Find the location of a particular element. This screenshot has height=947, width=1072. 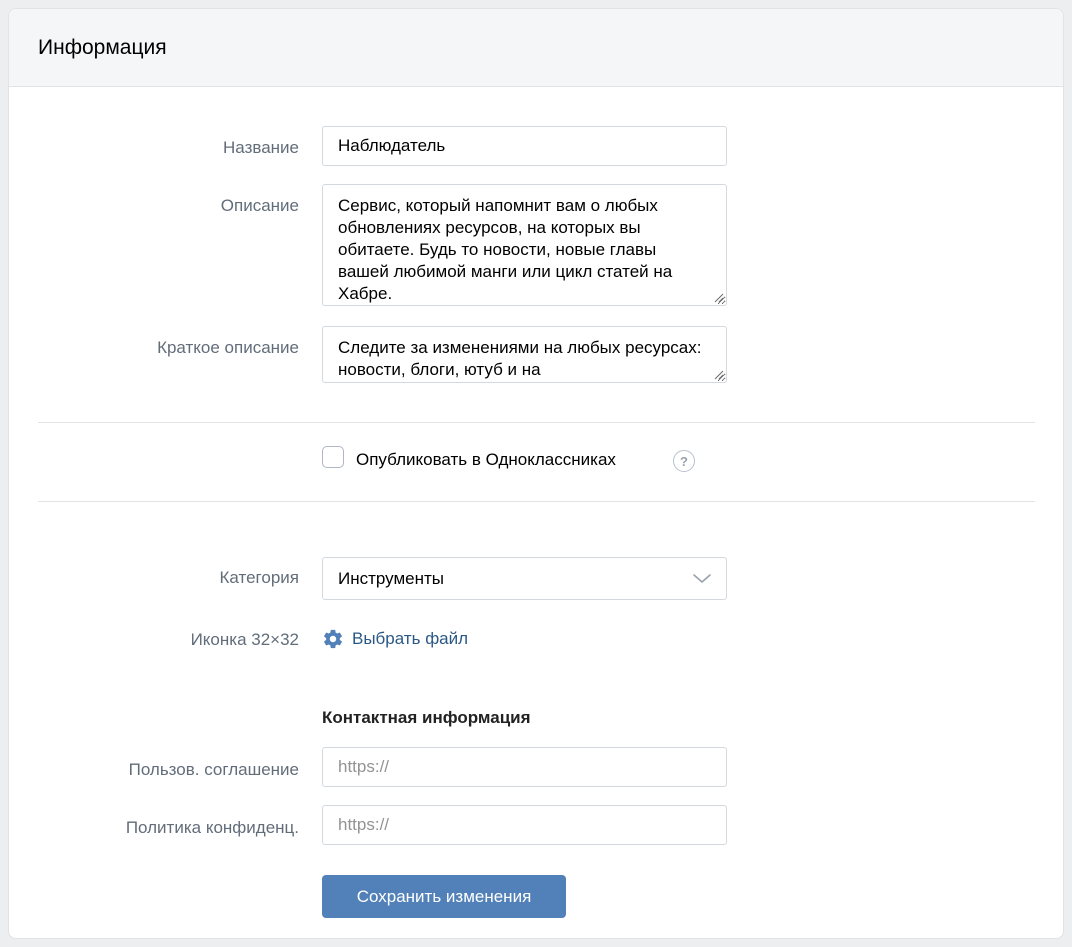

terms-url-input is located at coordinates (524, 767).